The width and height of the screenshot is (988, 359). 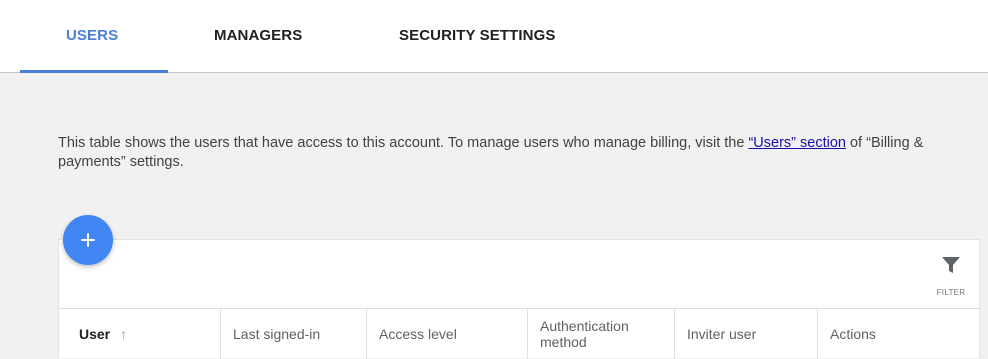 What do you see at coordinates (418, 334) in the screenshot?
I see `column-label-access-level: Access level` at bounding box center [418, 334].